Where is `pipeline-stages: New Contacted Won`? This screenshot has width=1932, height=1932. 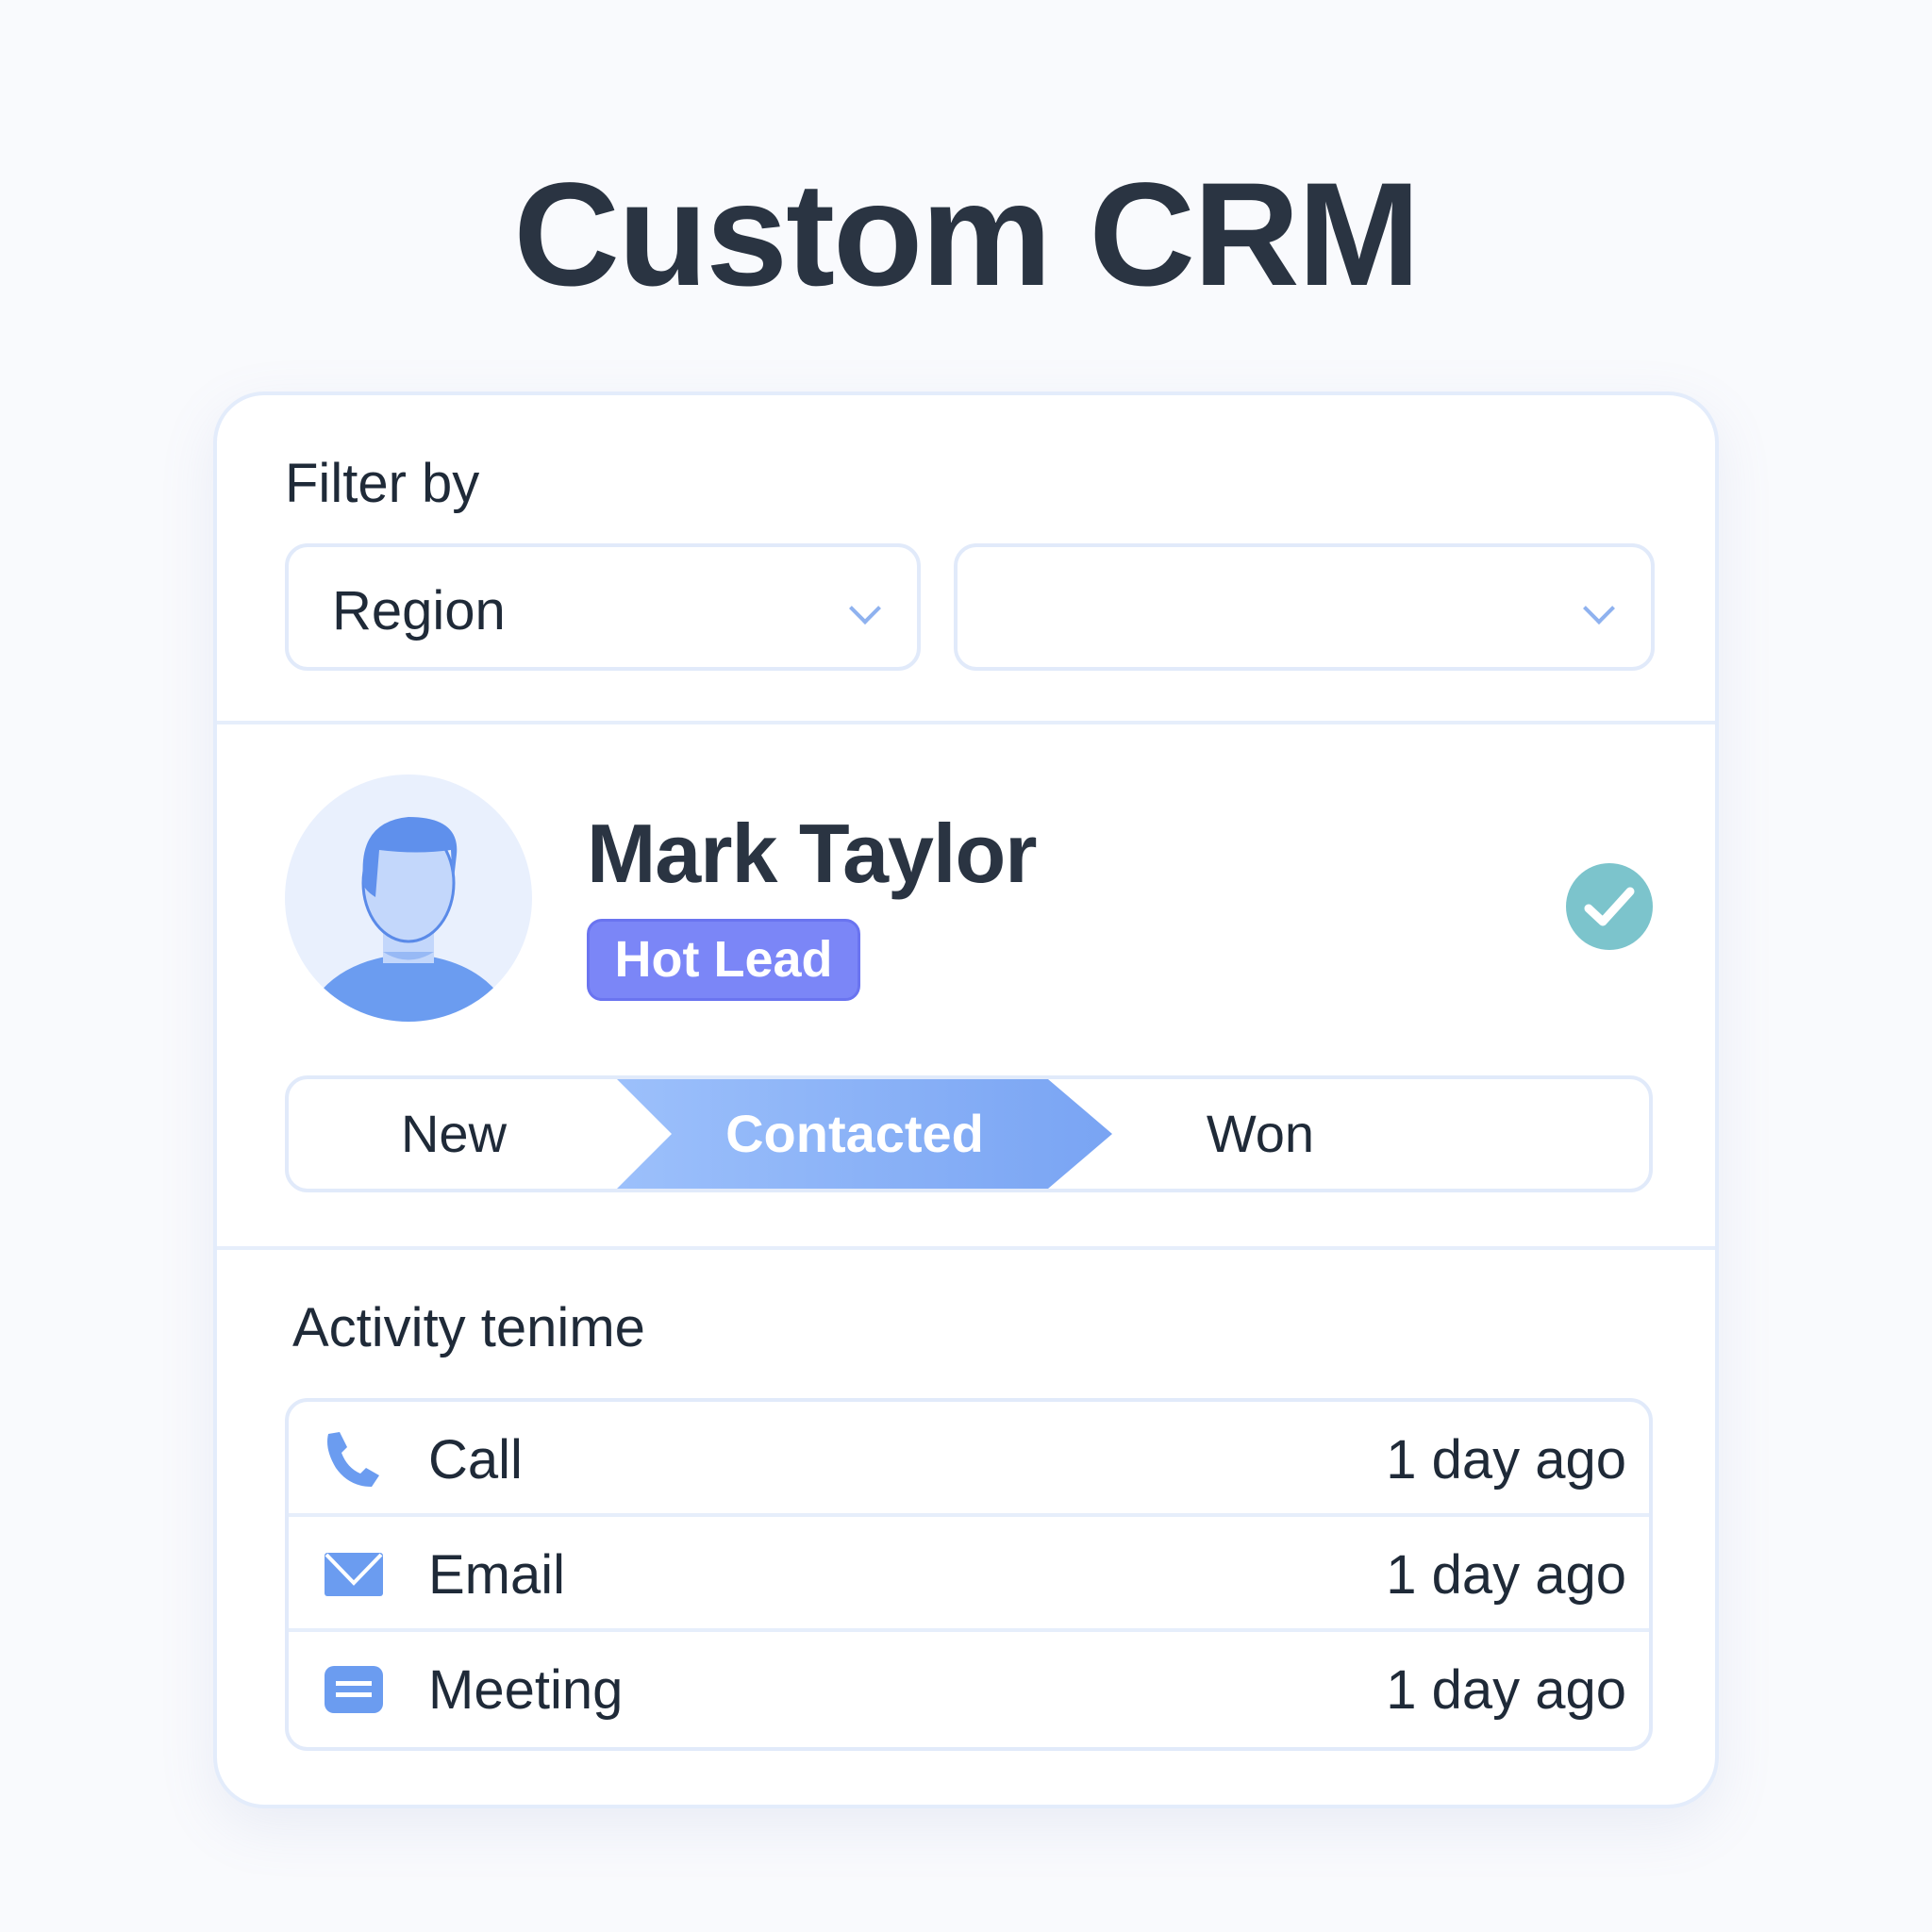
pipeline-stages: New Contacted Won is located at coordinates (969, 1133).